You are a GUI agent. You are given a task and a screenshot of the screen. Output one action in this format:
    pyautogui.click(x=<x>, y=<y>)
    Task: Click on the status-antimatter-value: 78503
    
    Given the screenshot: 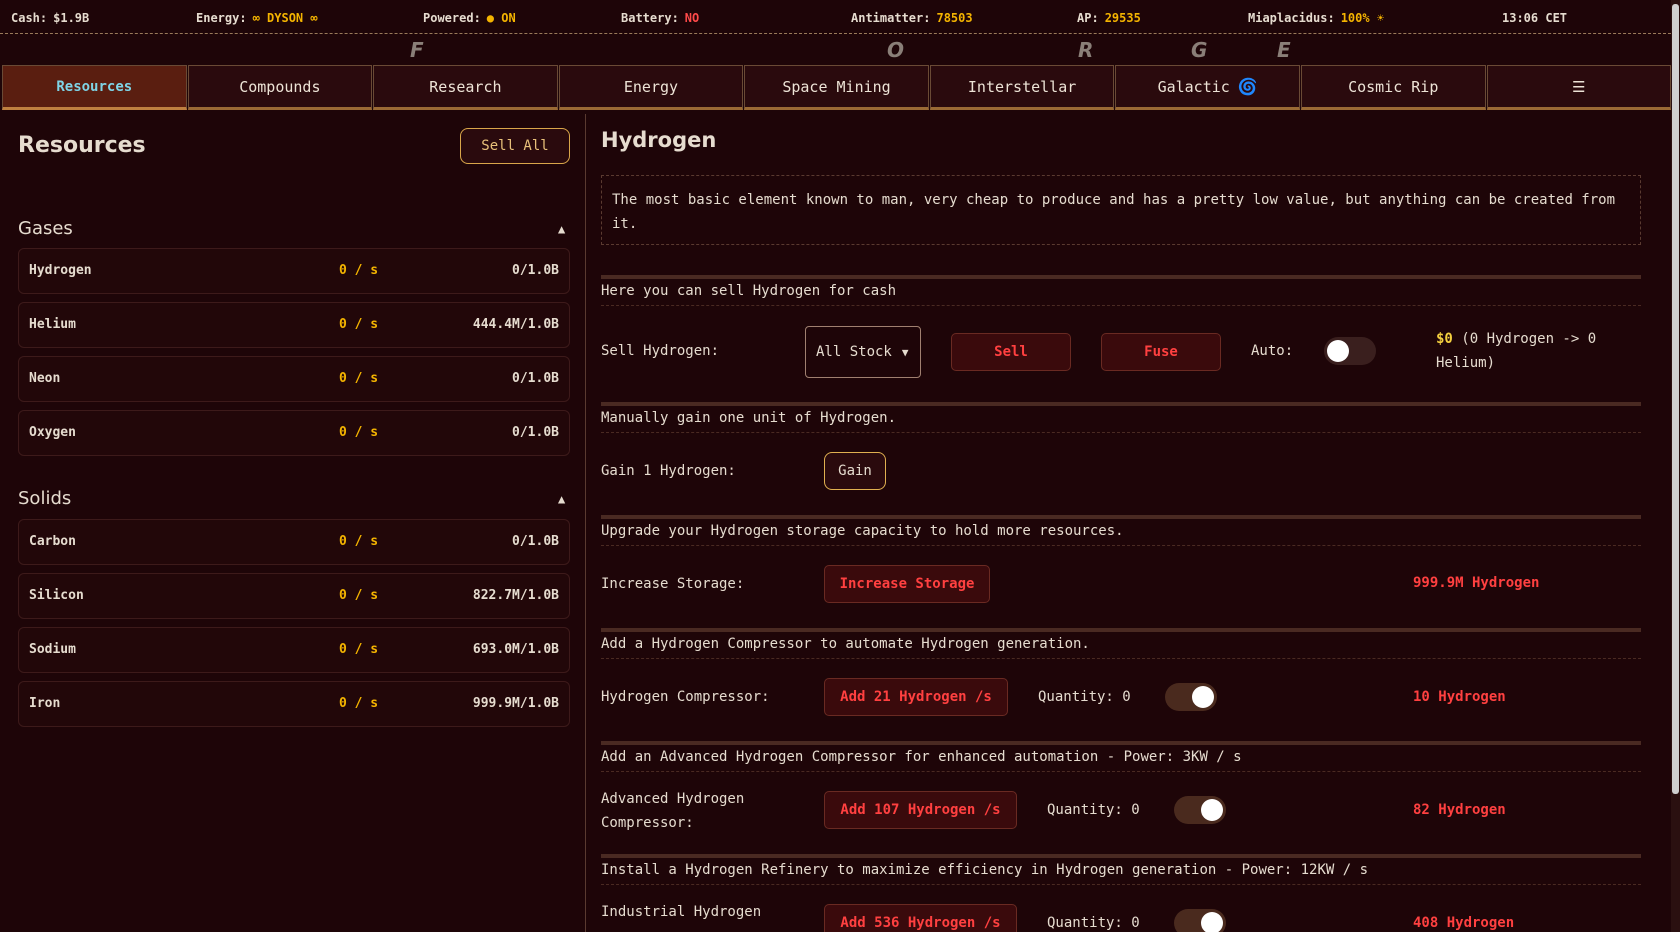 What is the action you would take?
    pyautogui.click(x=954, y=18)
    